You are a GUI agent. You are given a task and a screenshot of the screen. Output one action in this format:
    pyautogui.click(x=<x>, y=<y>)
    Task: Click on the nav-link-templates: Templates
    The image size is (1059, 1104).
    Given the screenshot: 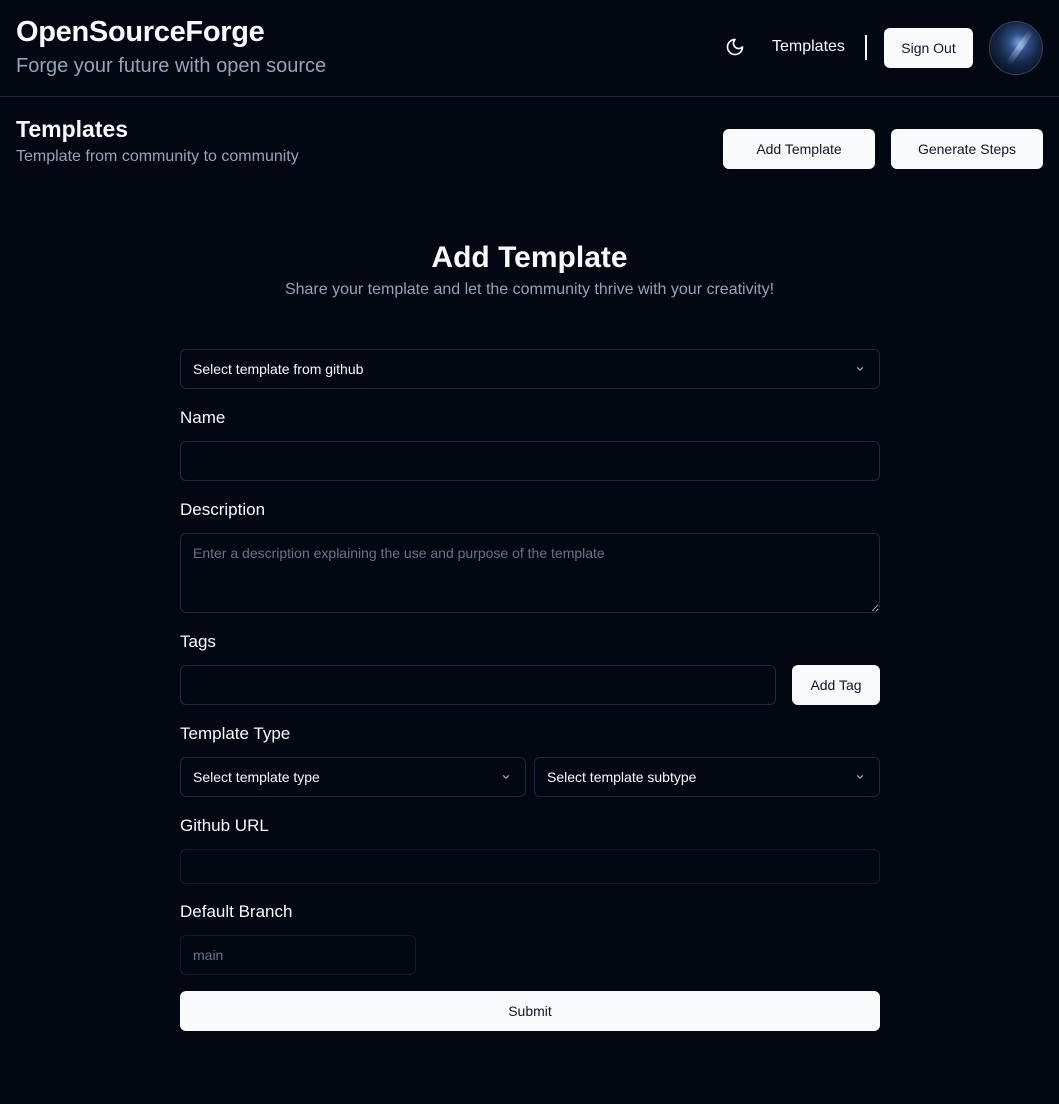 What is the action you would take?
    pyautogui.click(x=808, y=47)
    